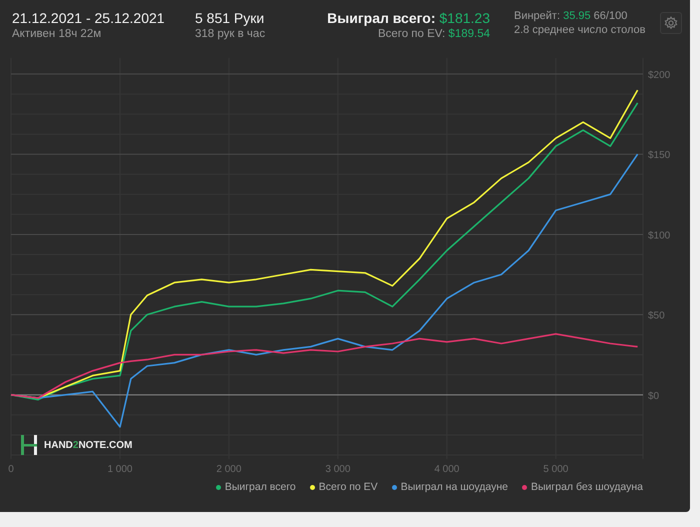 This screenshot has width=700, height=527. Describe the element at coordinates (454, 487) in the screenshot. I see `legend-label: Выиграл на шоудауне` at that location.